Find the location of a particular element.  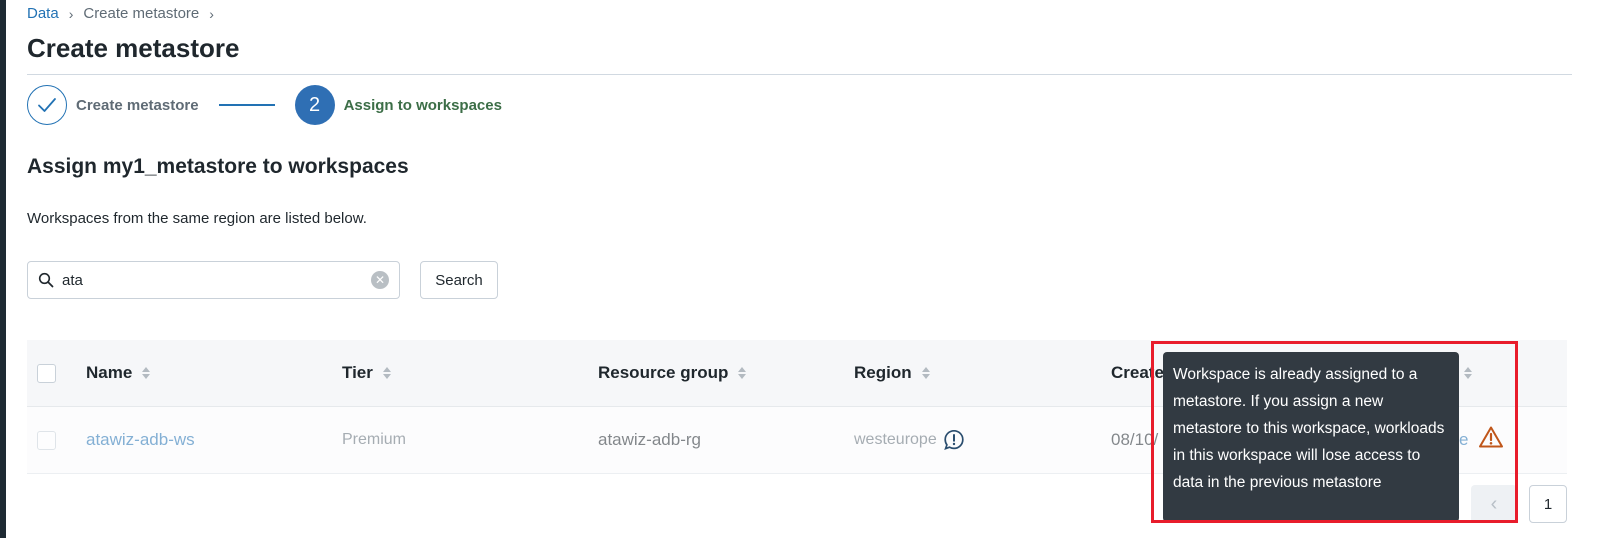

search-button: Search is located at coordinates (459, 280).